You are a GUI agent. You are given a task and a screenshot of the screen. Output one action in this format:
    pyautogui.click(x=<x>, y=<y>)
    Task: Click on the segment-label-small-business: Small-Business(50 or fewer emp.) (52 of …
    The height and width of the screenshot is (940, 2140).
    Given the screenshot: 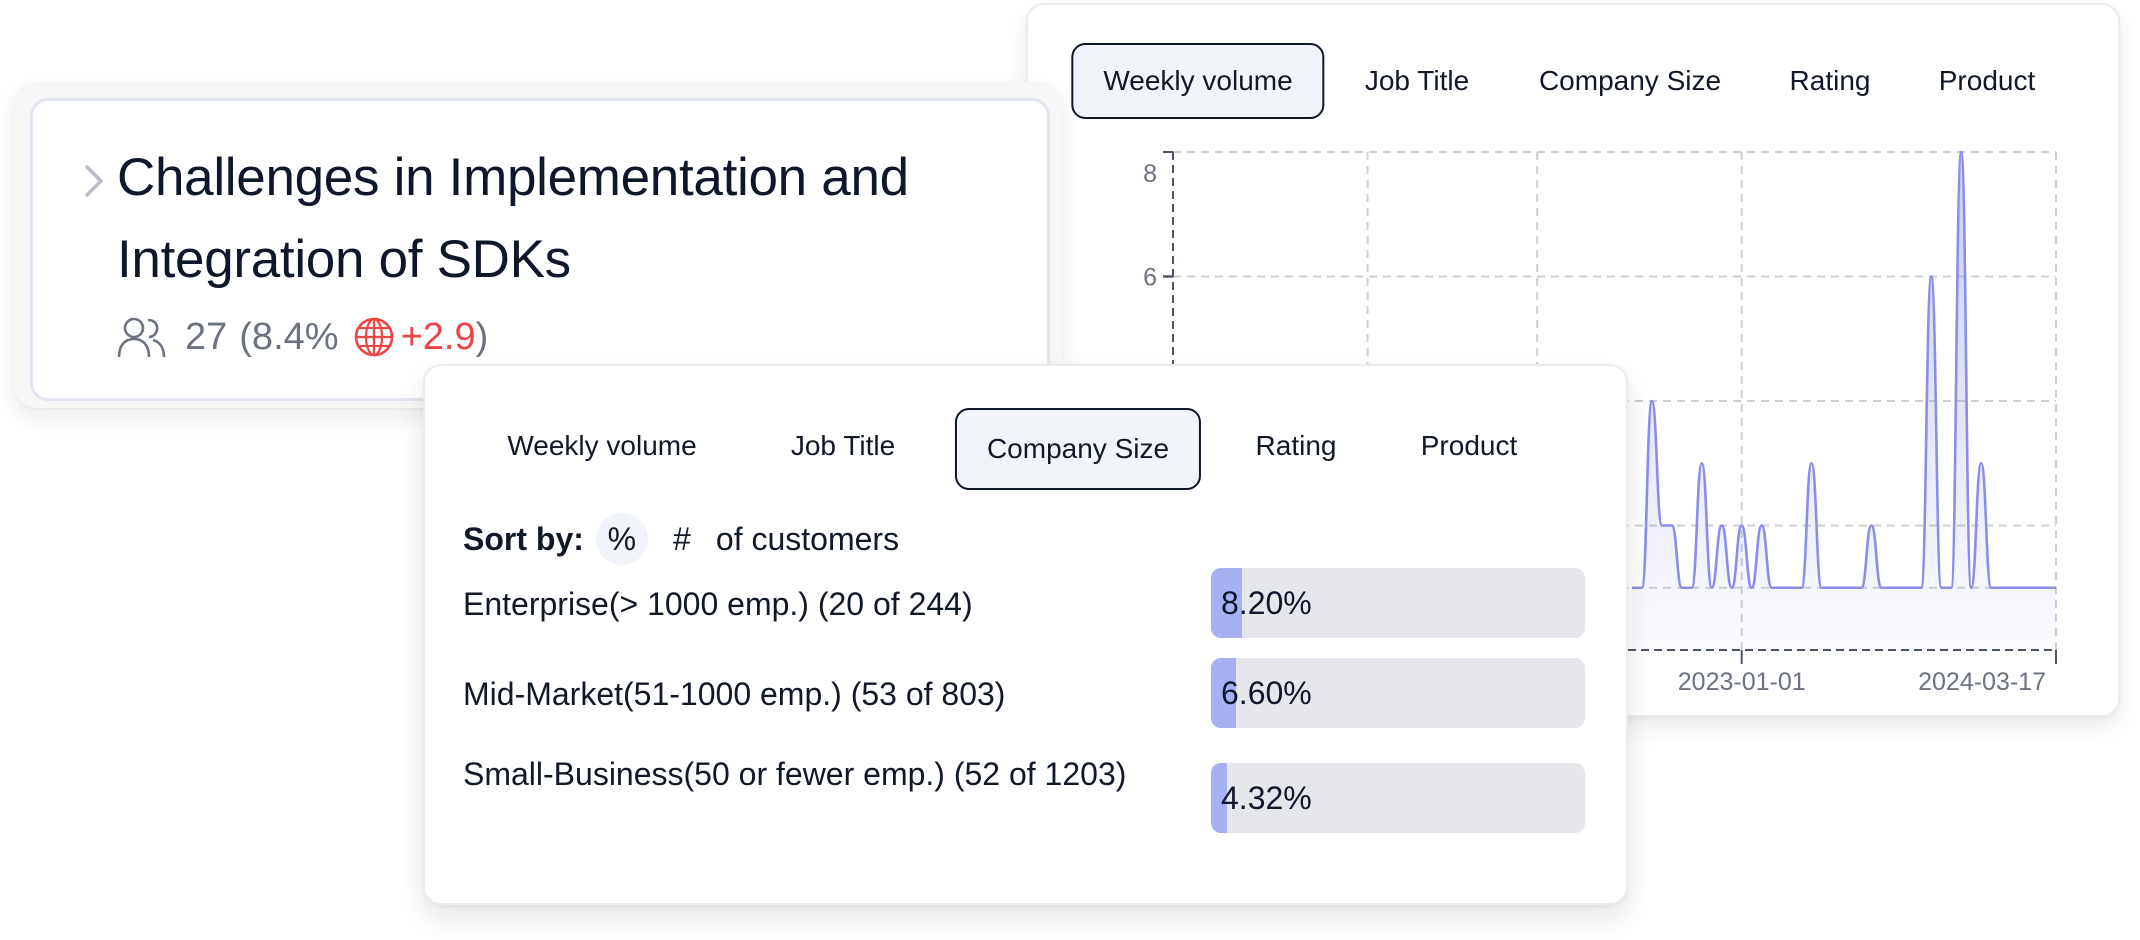 What is the action you would take?
    pyautogui.click(x=795, y=774)
    